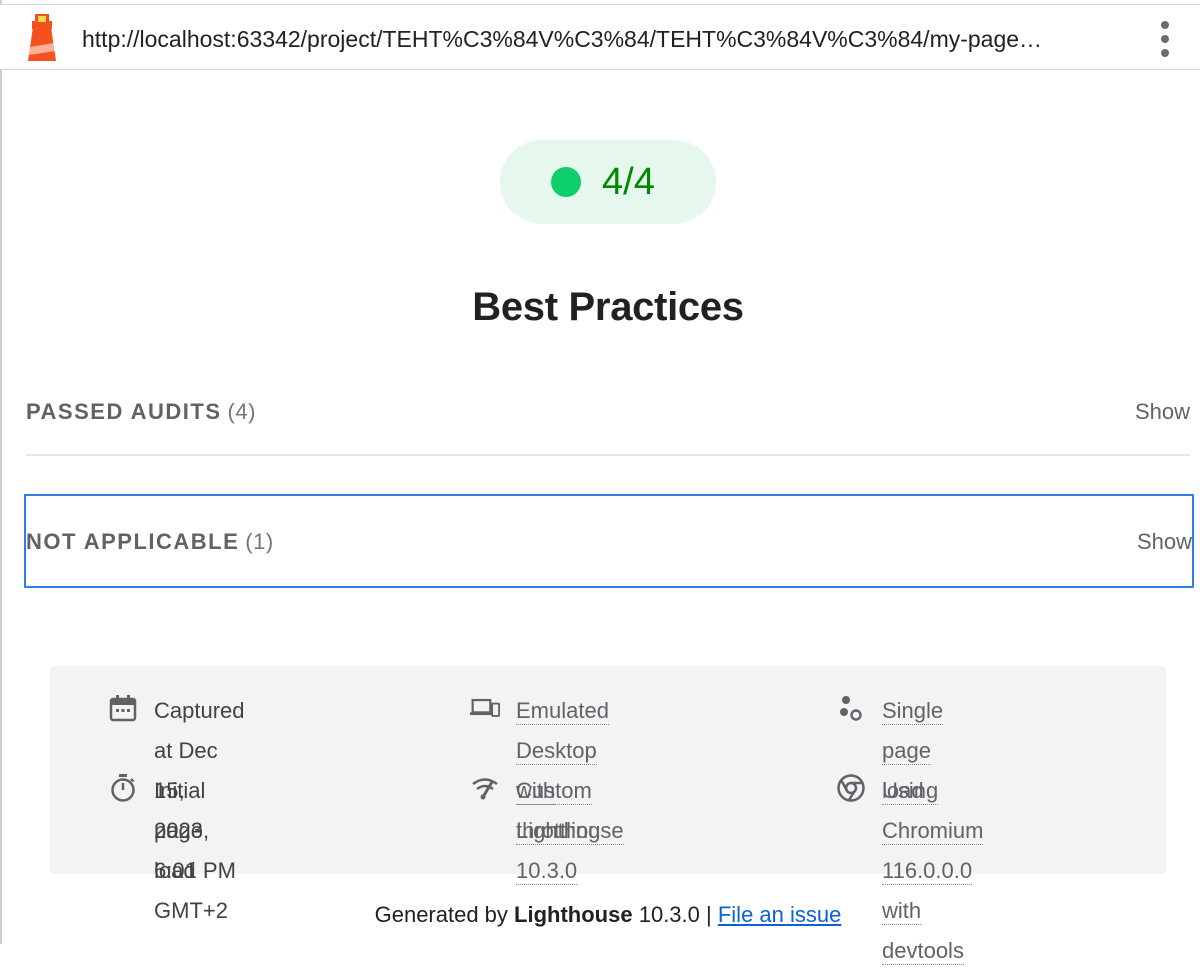  I want to click on stopwatch-icon, so click(123, 788).